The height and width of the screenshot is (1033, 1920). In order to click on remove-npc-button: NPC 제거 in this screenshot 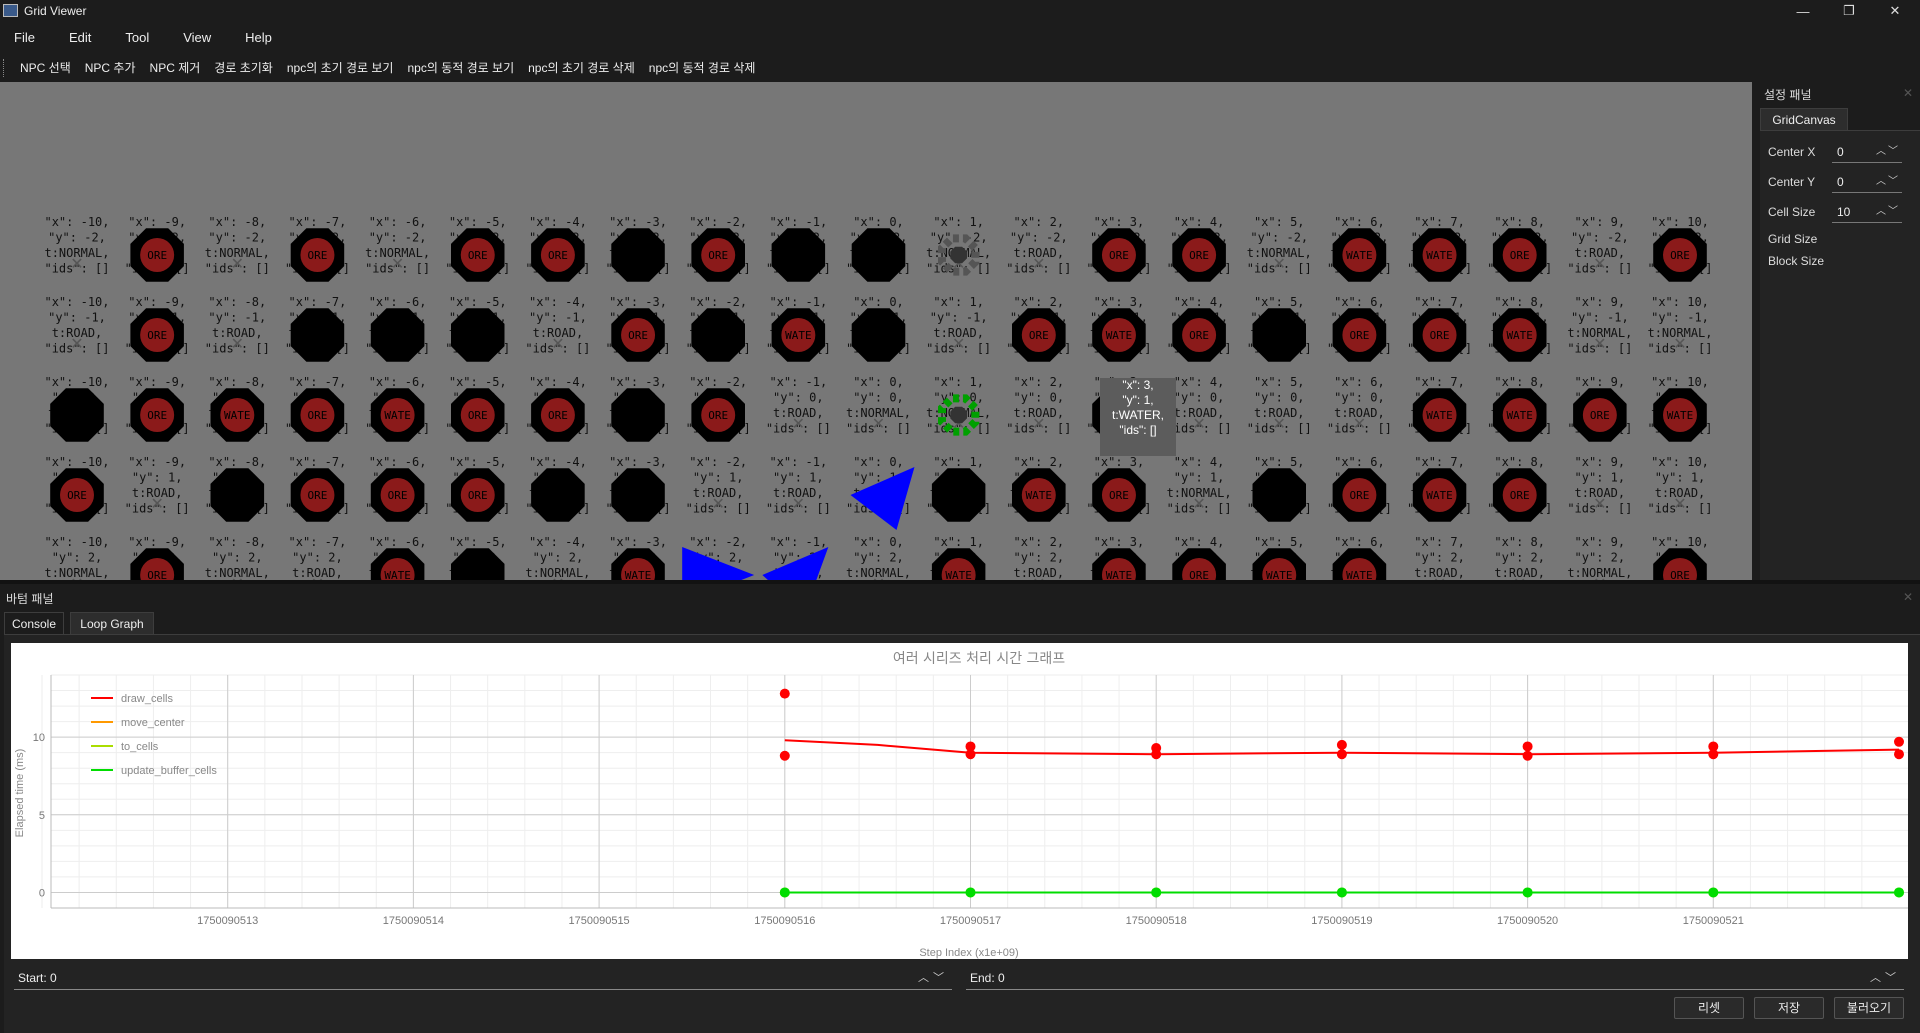, I will do `click(175, 68)`.